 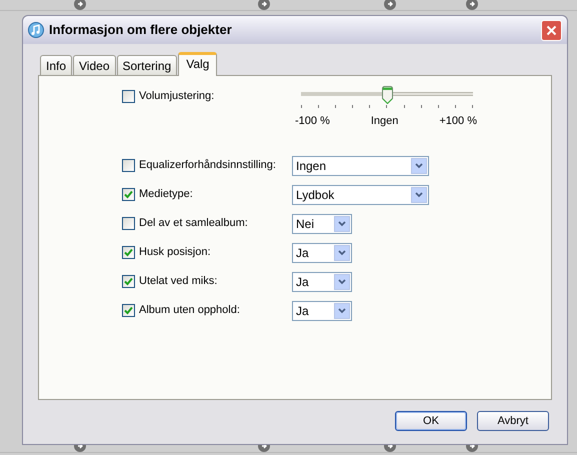 I want to click on close-button, so click(x=551, y=30).